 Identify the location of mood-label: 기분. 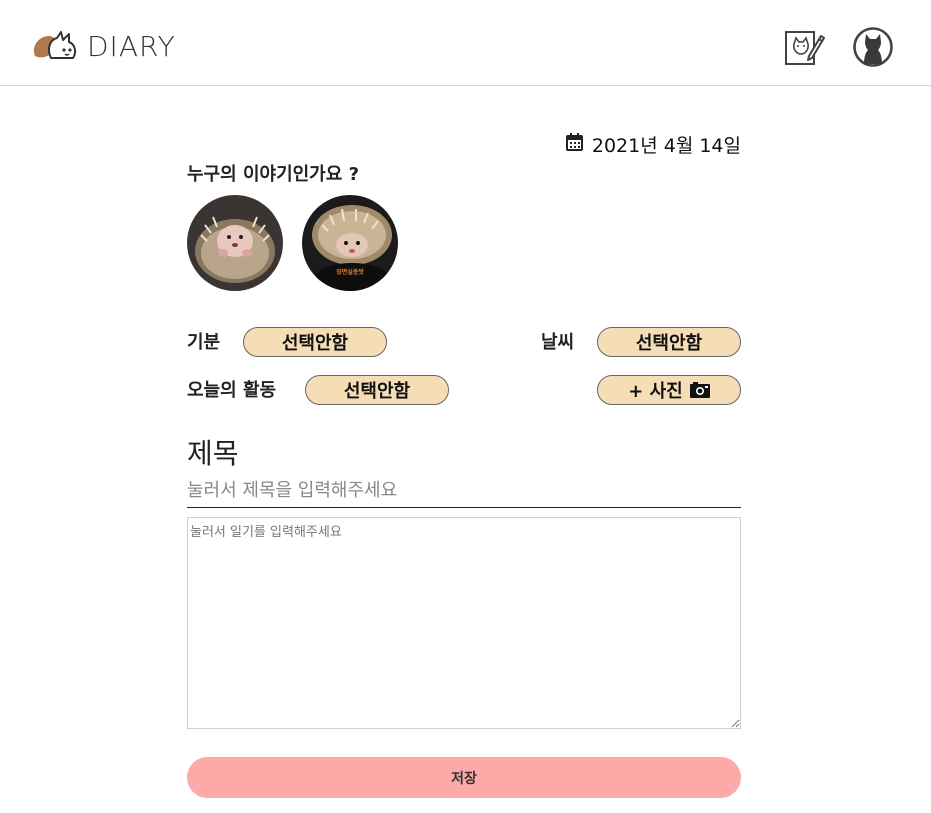
(204, 342).